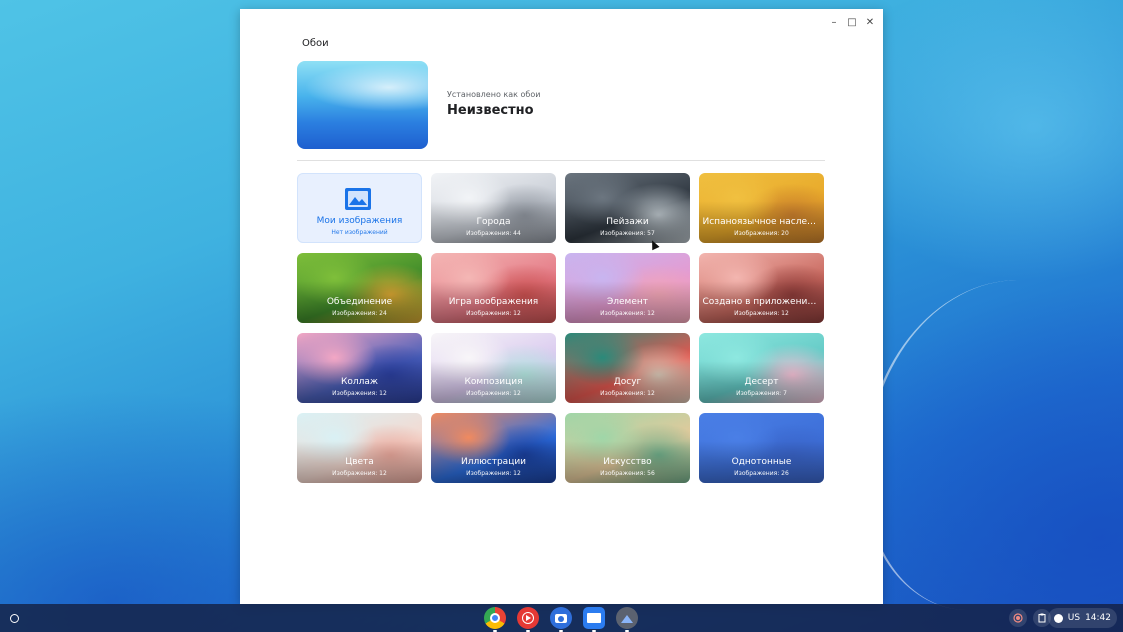 The width and height of the screenshot is (1123, 632). What do you see at coordinates (358, 199) in the screenshot?
I see `my-images-icon` at bounding box center [358, 199].